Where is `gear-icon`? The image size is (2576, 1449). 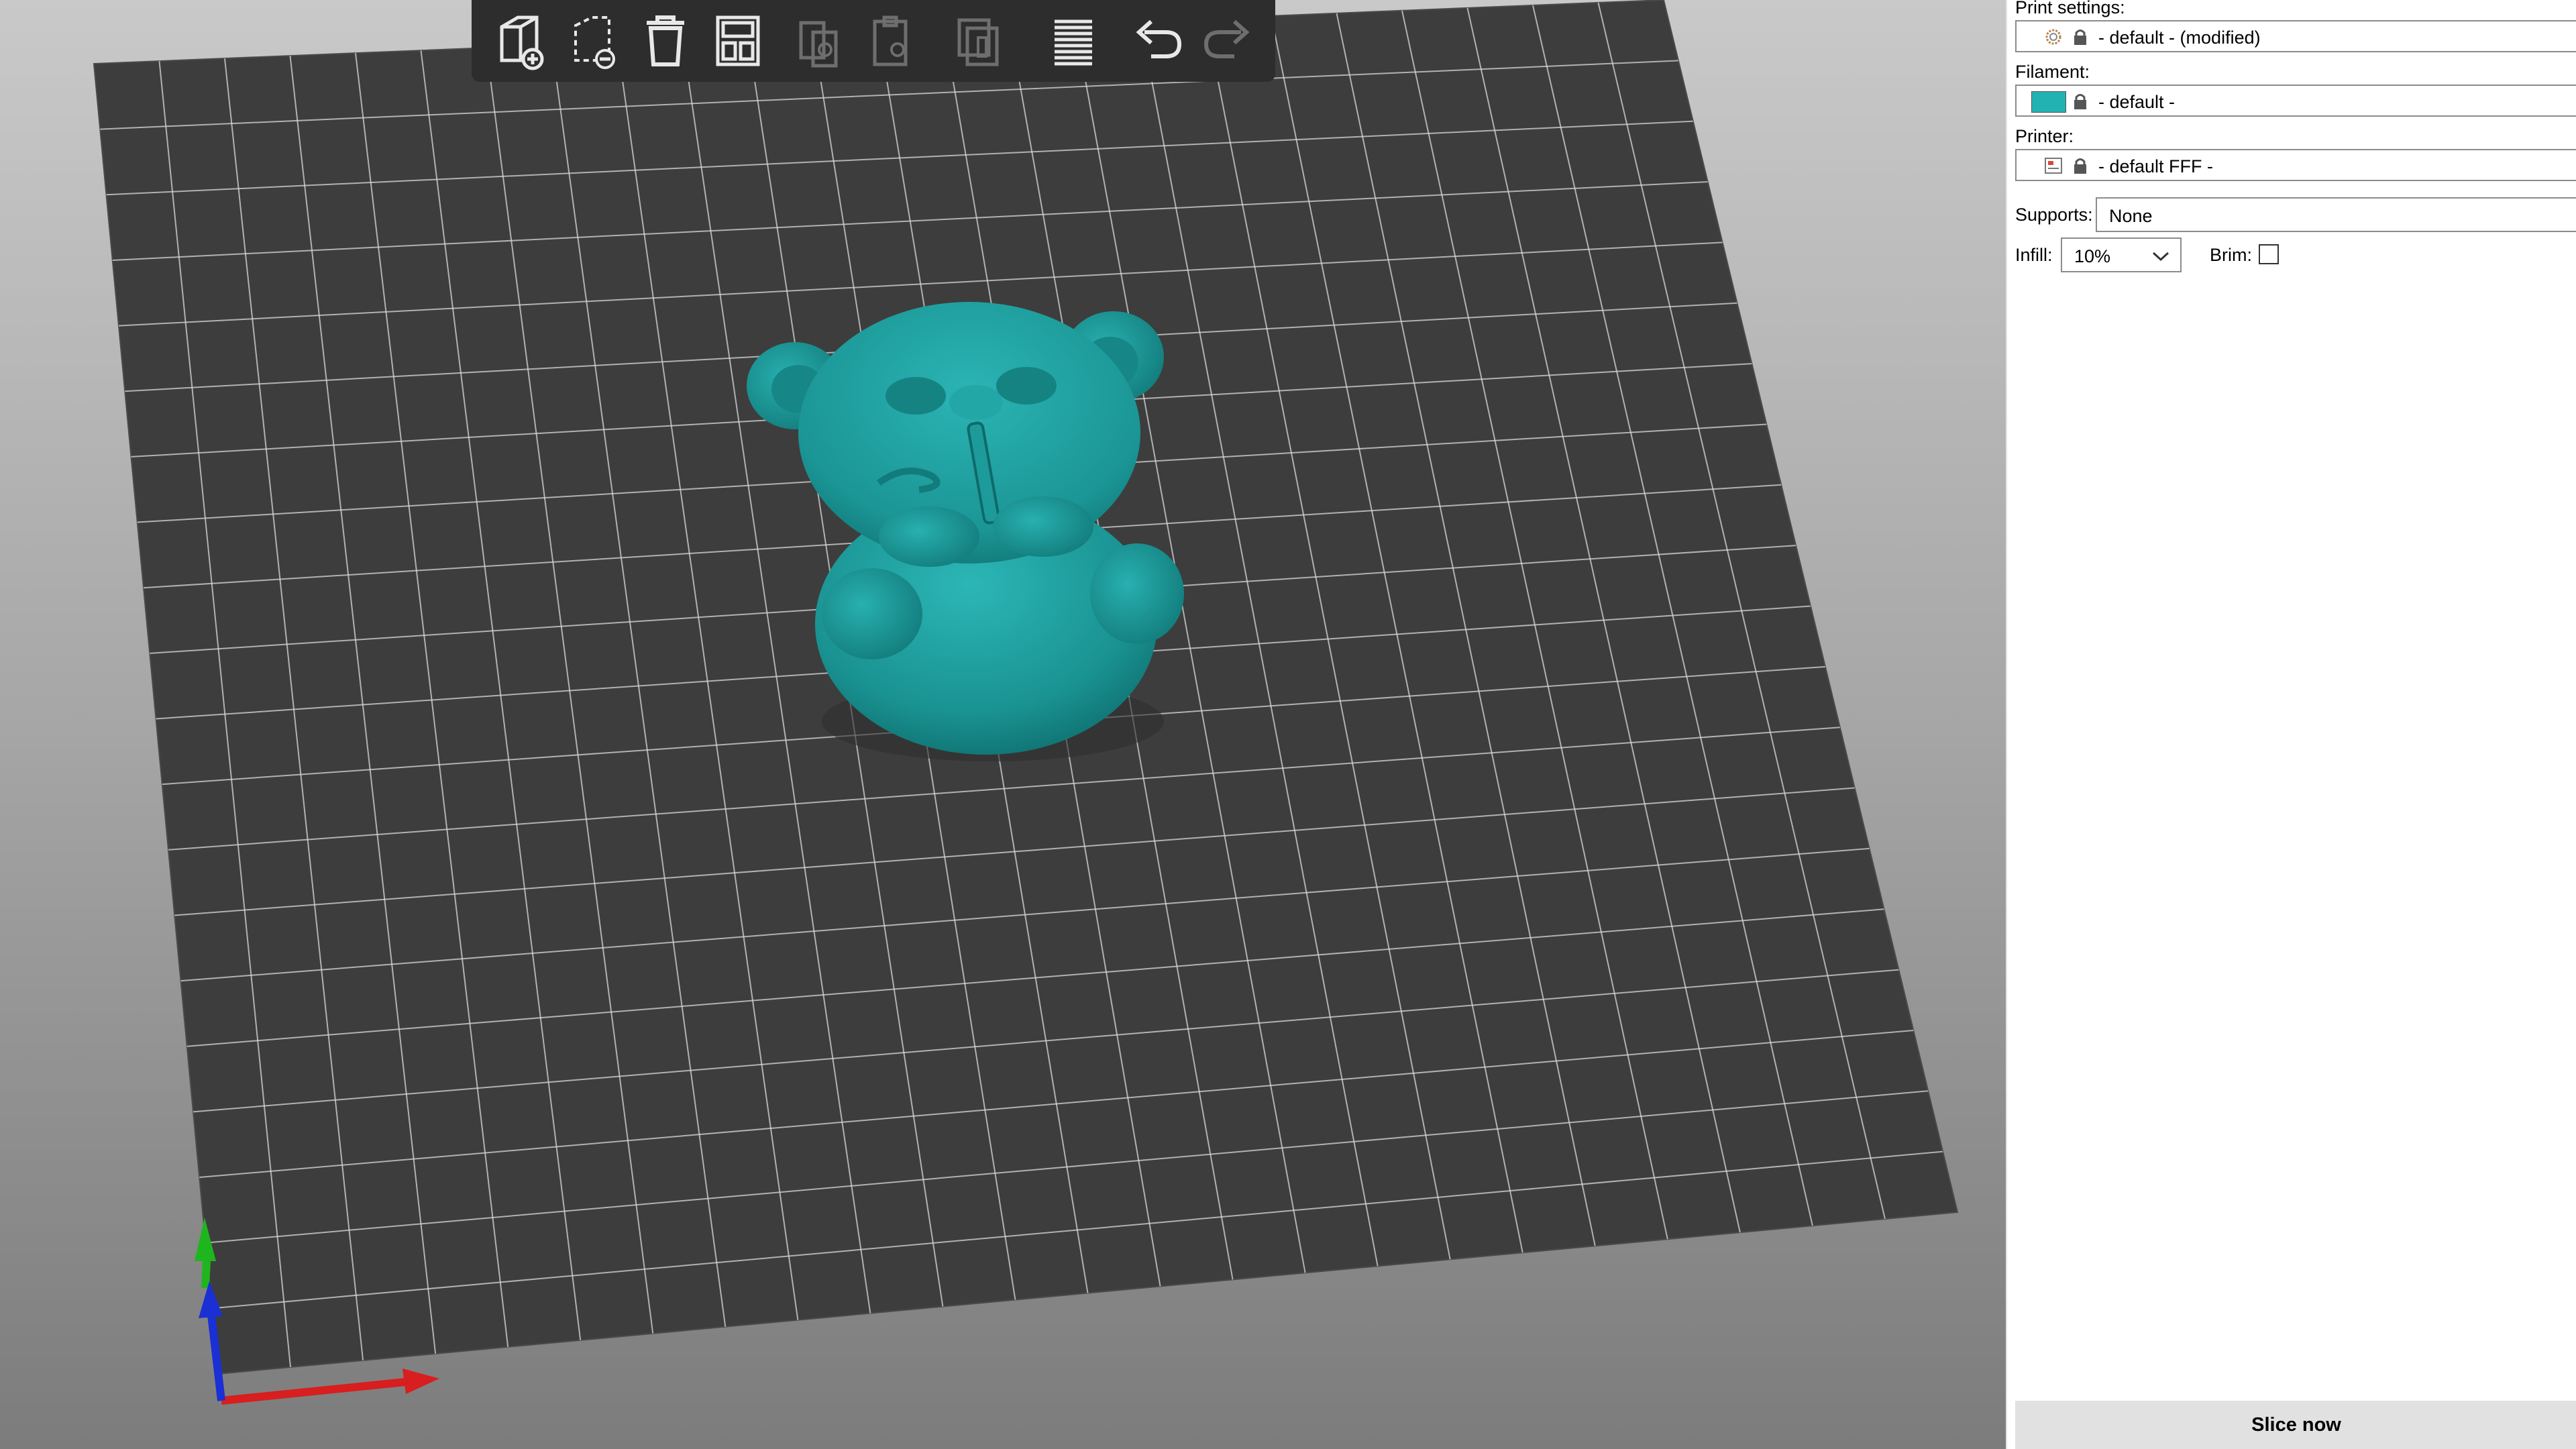
gear-icon is located at coordinates (2053, 37).